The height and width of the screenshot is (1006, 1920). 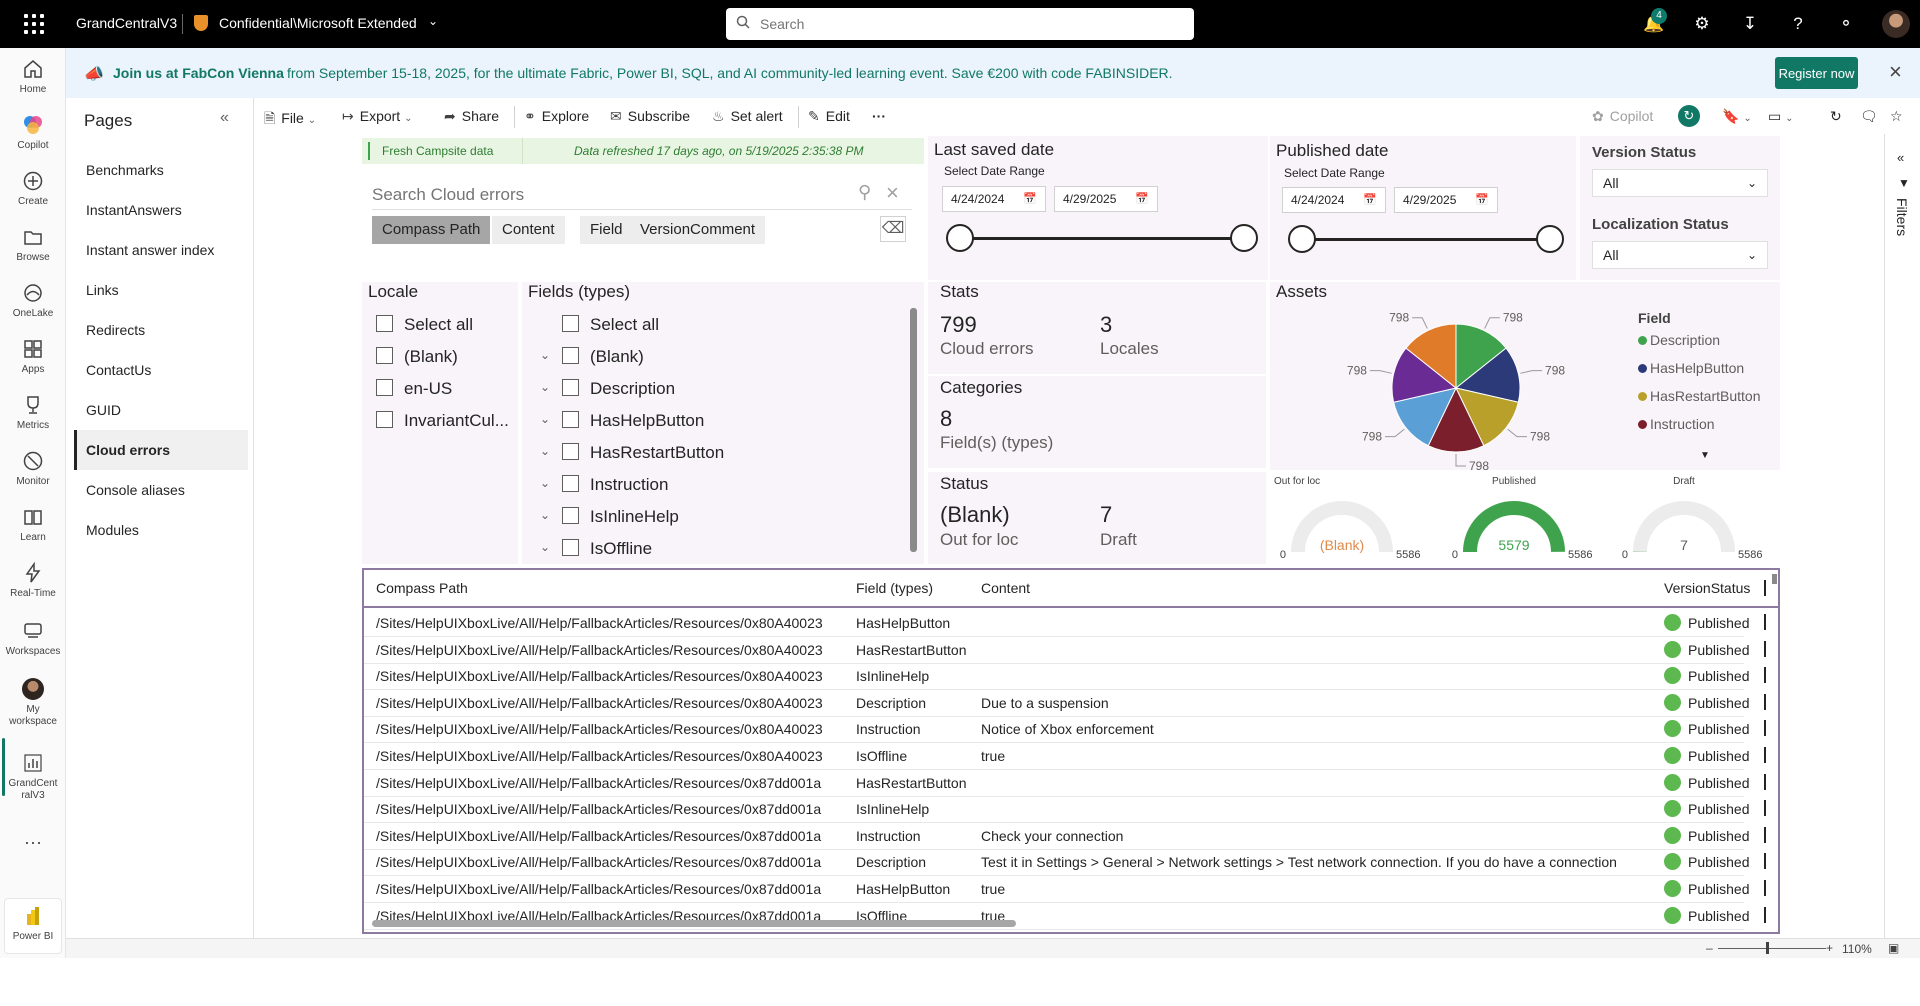 I want to click on favorite-icon: ☆, so click(x=1896, y=116).